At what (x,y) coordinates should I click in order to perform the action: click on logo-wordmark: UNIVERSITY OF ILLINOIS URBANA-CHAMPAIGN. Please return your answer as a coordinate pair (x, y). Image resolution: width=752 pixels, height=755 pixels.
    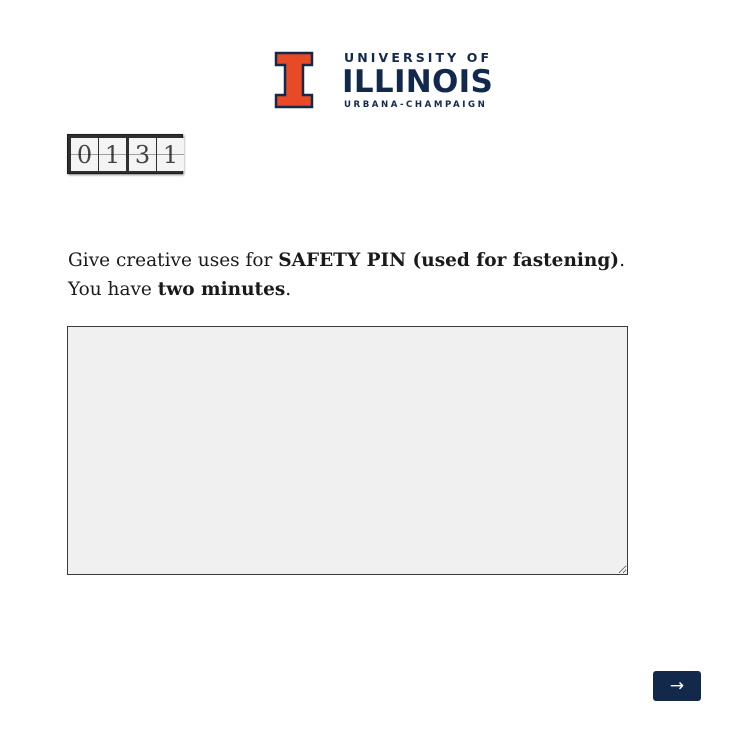
    Looking at the image, I should click on (418, 80).